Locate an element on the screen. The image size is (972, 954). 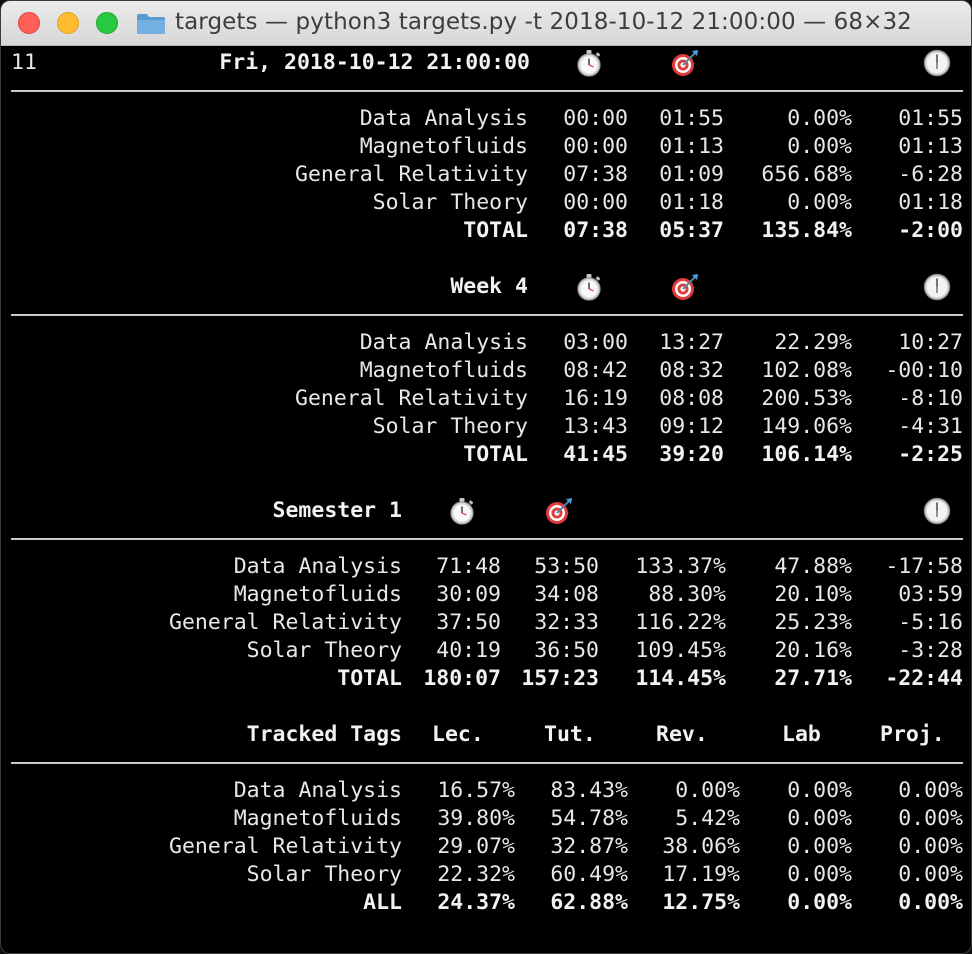
time-actual: 03:00 is located at coordinates (595, 342).